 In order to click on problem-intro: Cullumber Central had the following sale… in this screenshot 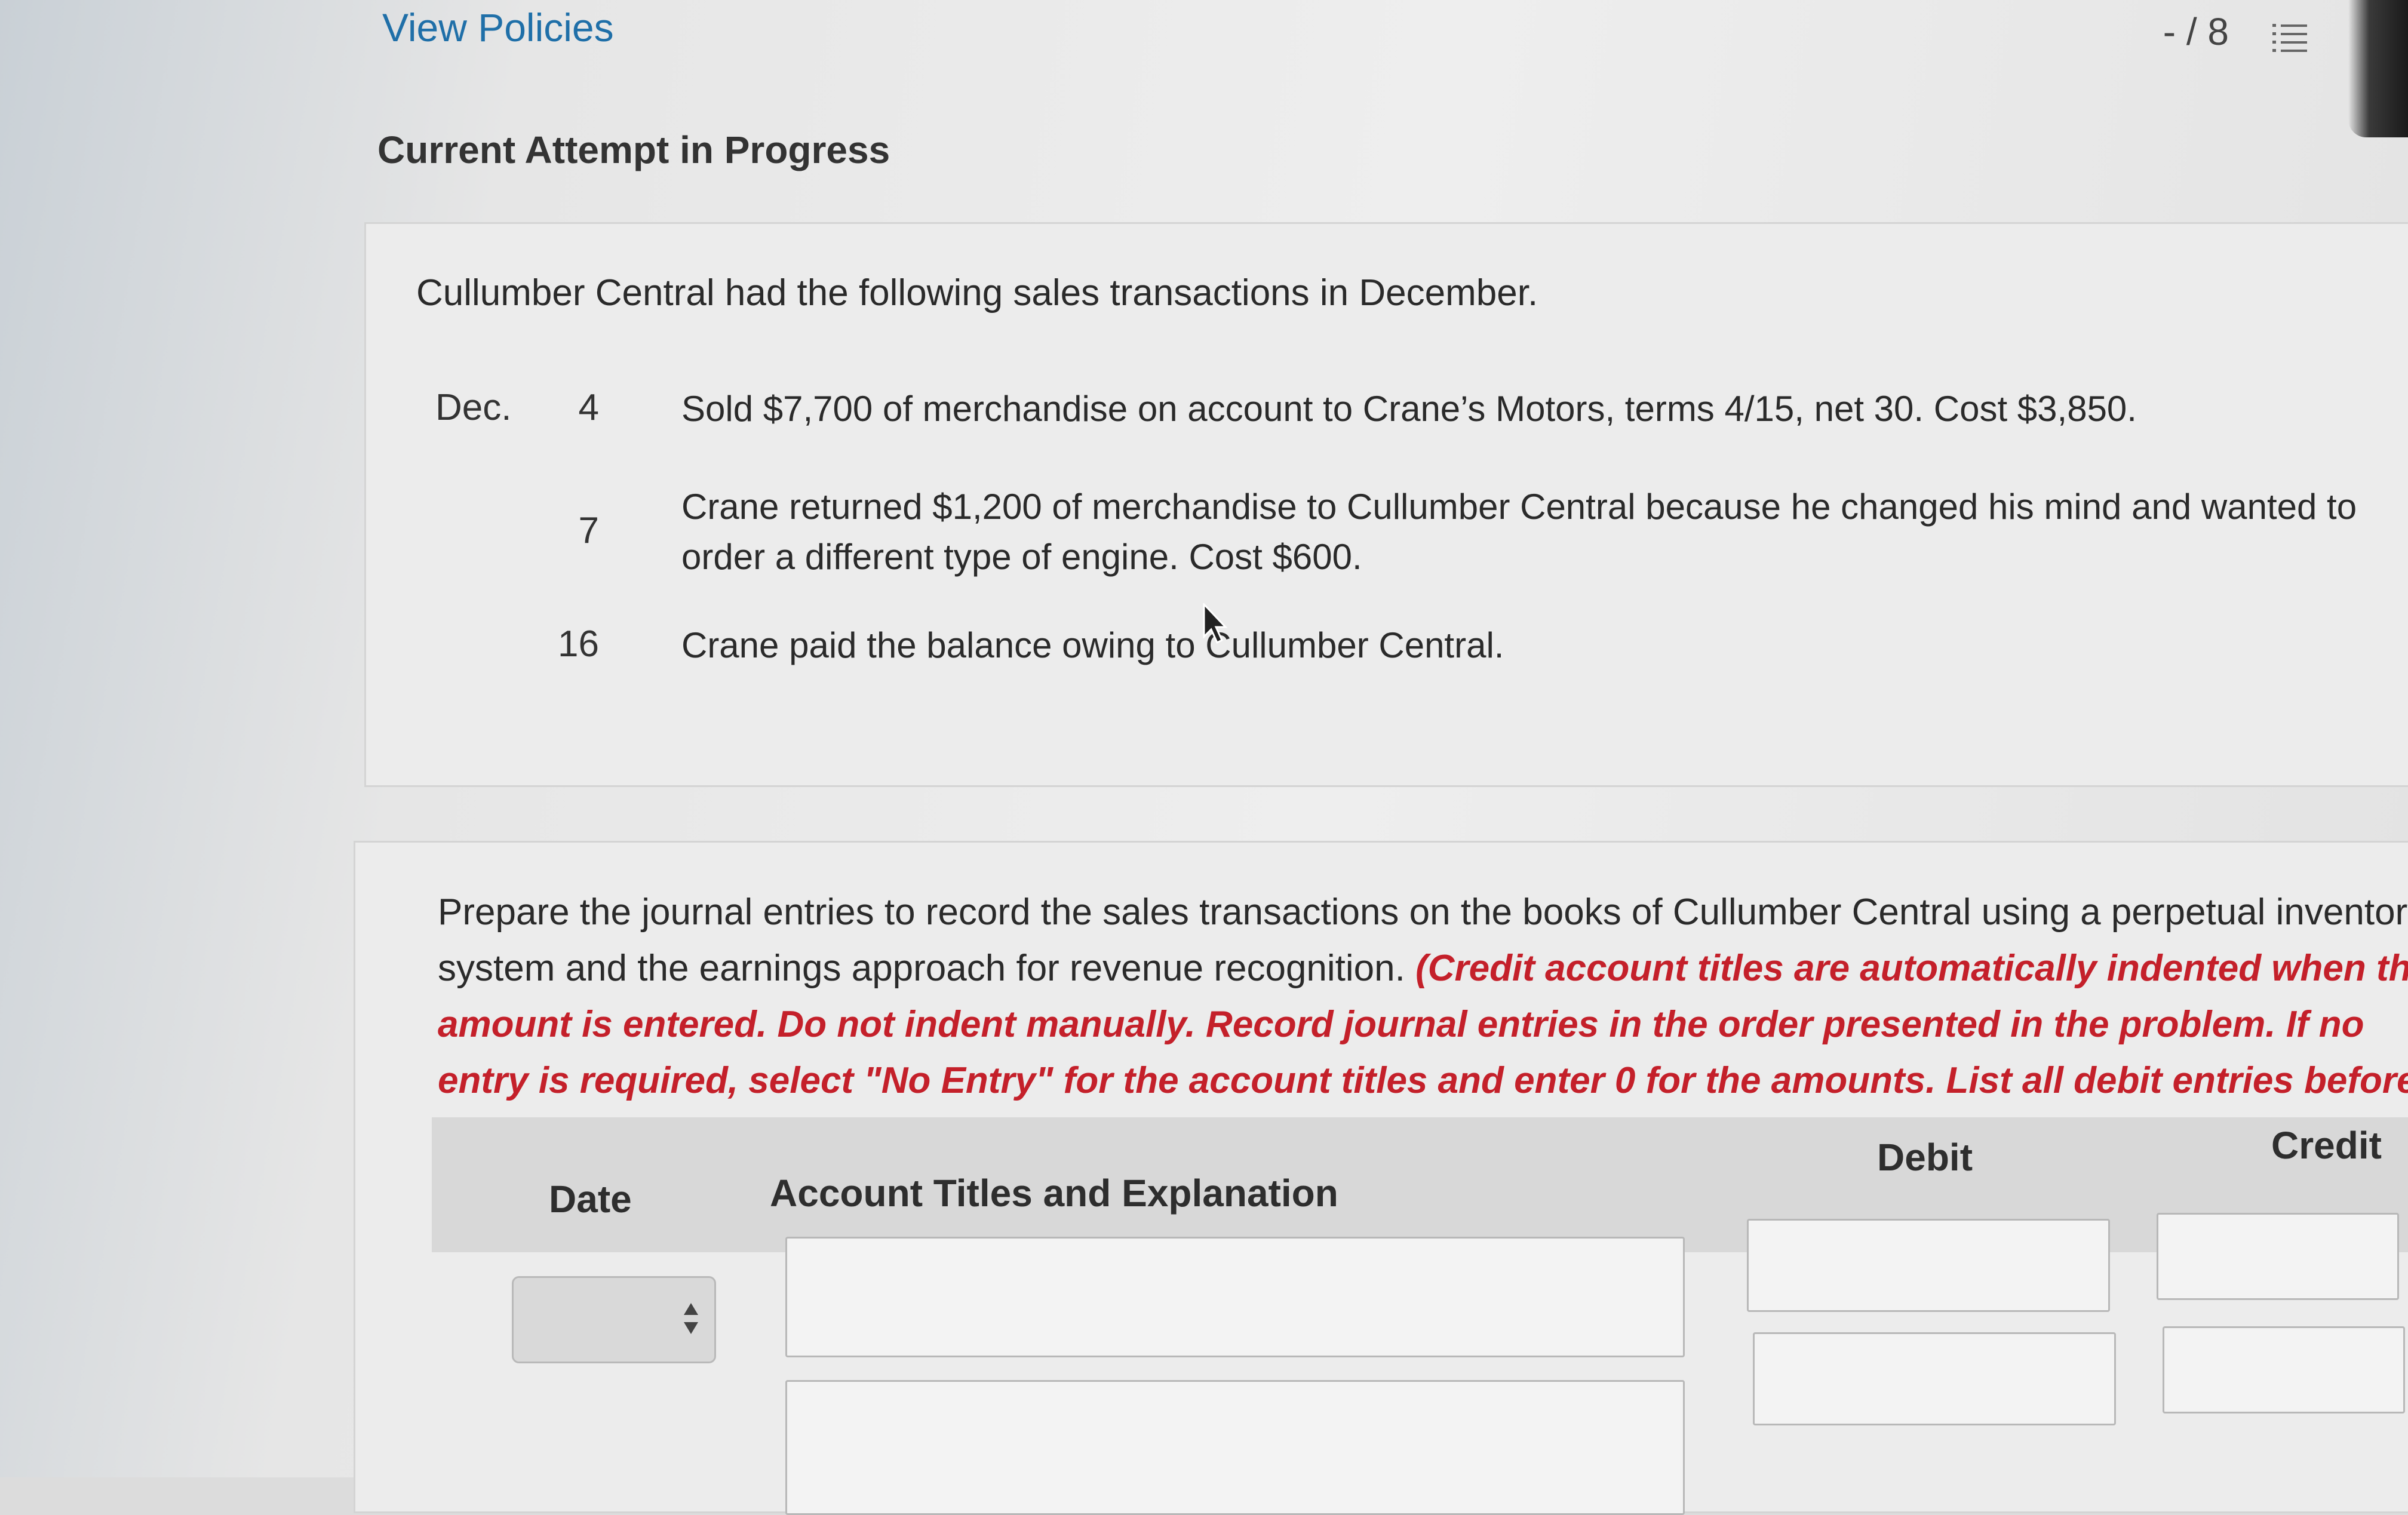, I will do `click(977, 293)`.